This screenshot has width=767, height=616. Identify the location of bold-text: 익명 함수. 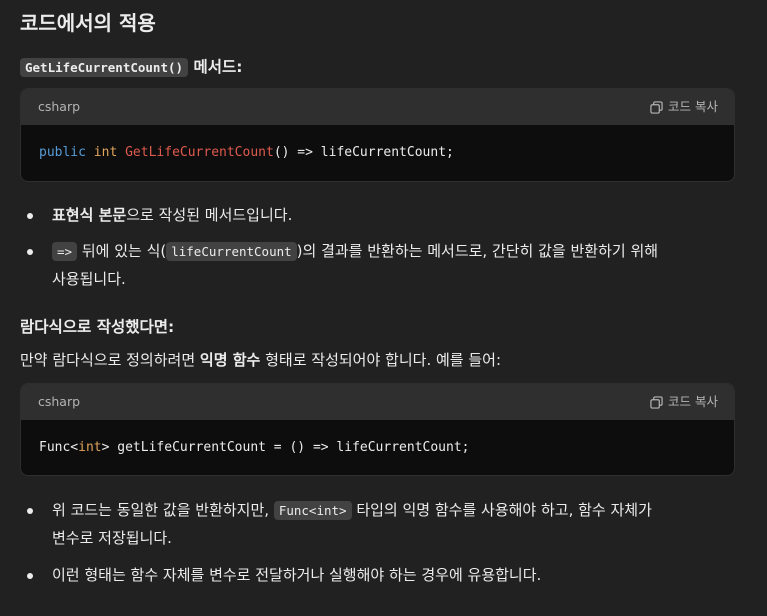
(230, 360).